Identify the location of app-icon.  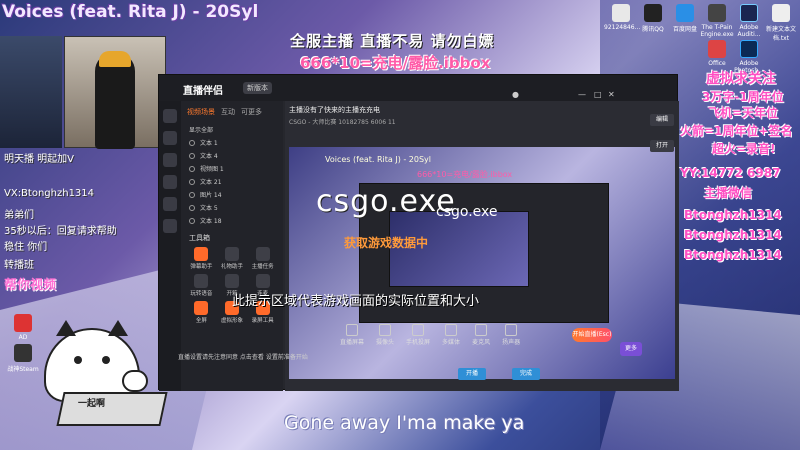
(23, 323).